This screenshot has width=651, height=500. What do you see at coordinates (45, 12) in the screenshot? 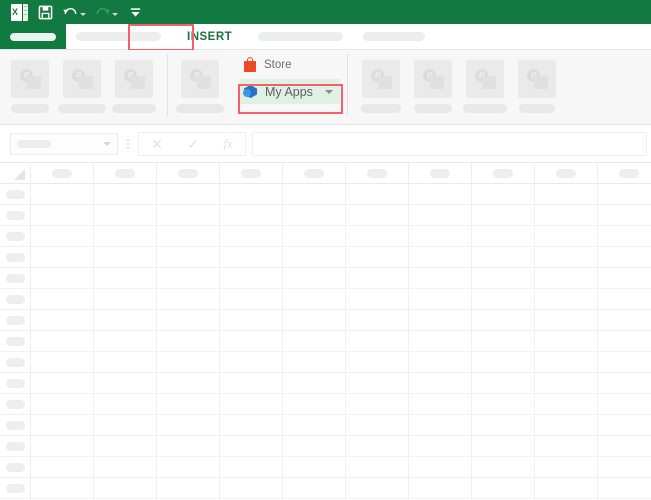
I see `save-icon` at bounding box center [45, 12].